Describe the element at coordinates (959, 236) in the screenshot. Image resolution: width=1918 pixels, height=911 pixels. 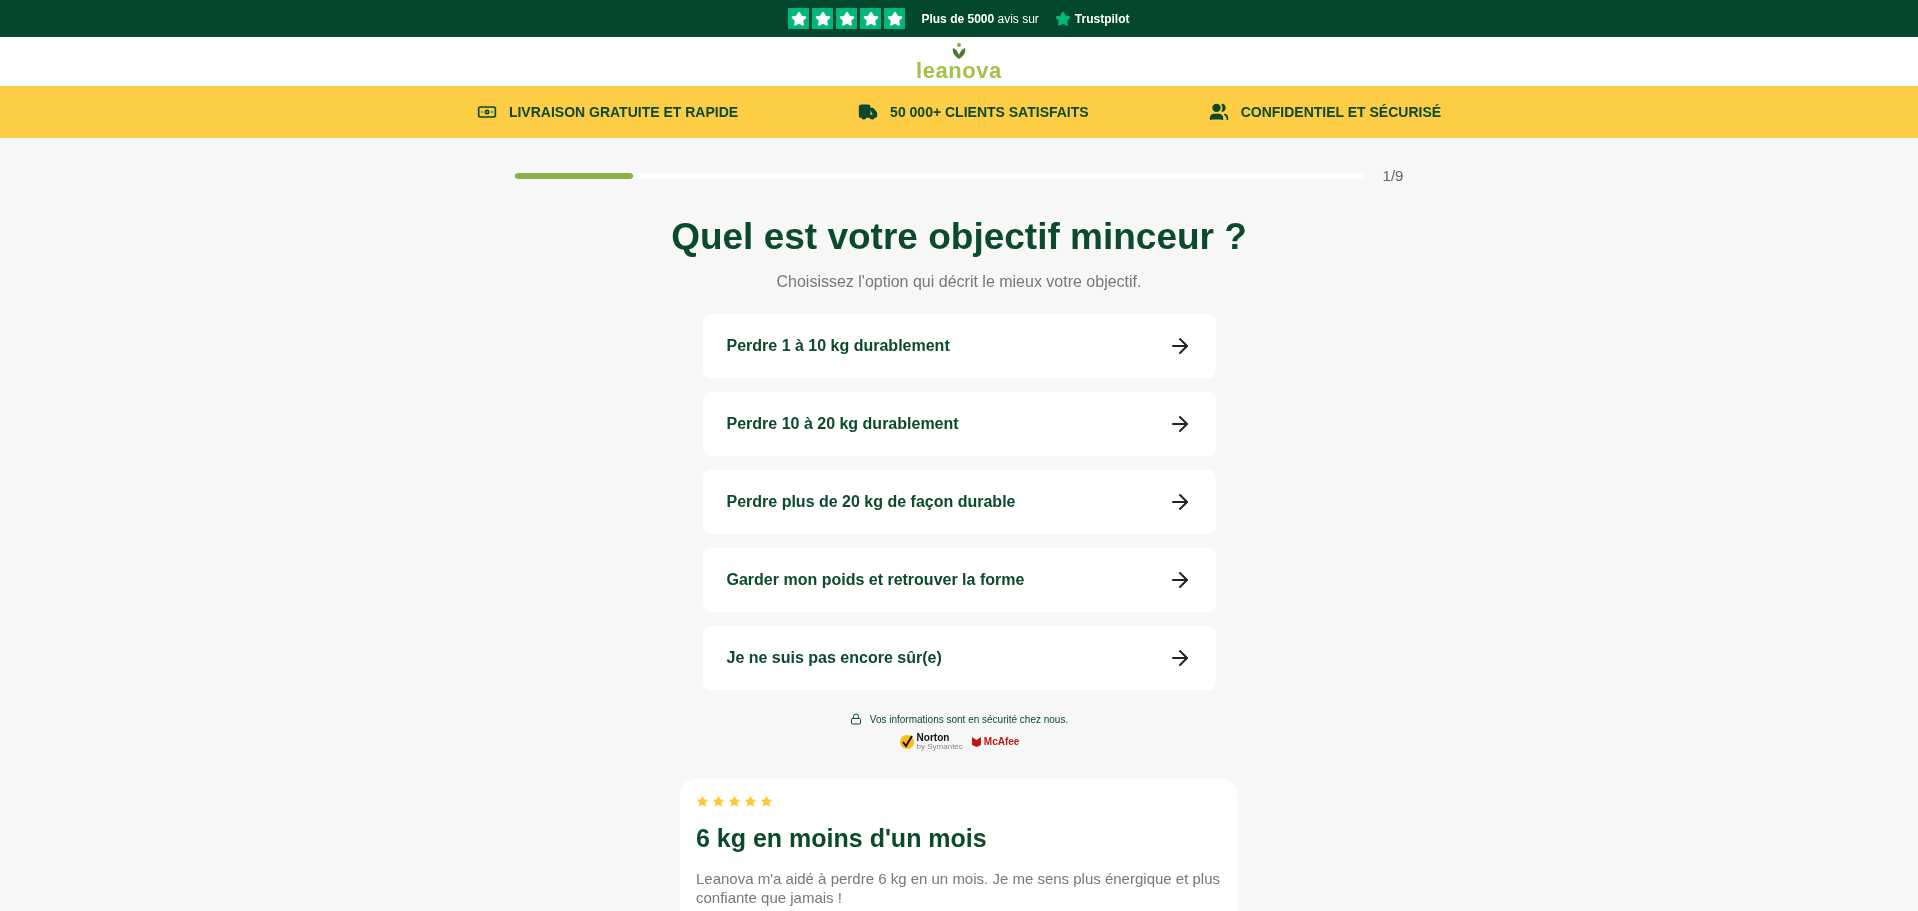
I see `question-title: Quel est votre objectif minceur ?` at that location.